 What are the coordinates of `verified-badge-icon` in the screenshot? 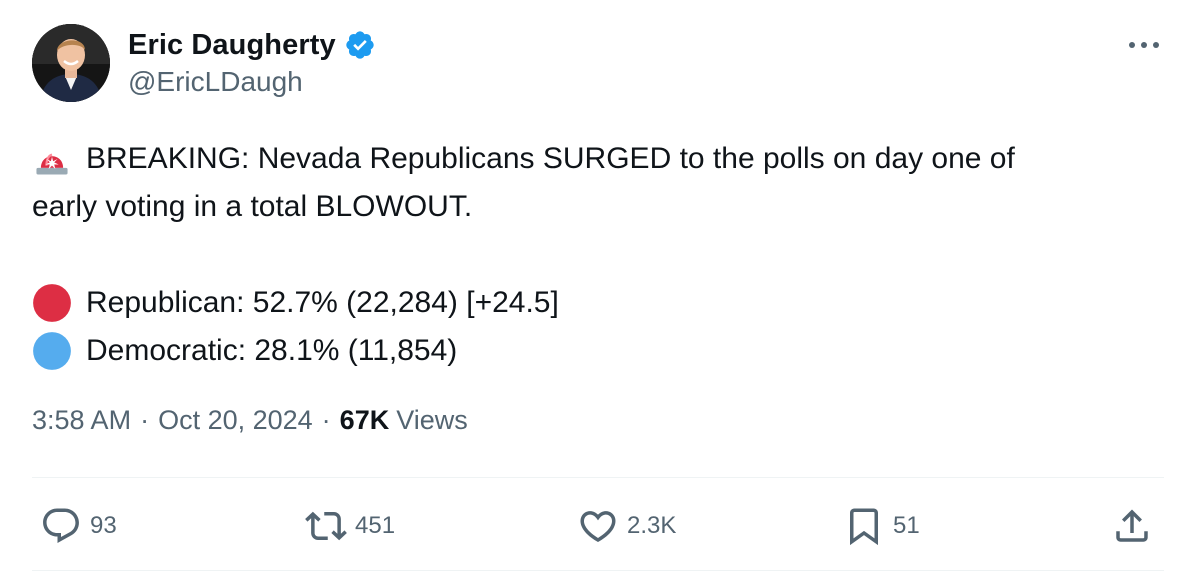 It's located at (360, 45).